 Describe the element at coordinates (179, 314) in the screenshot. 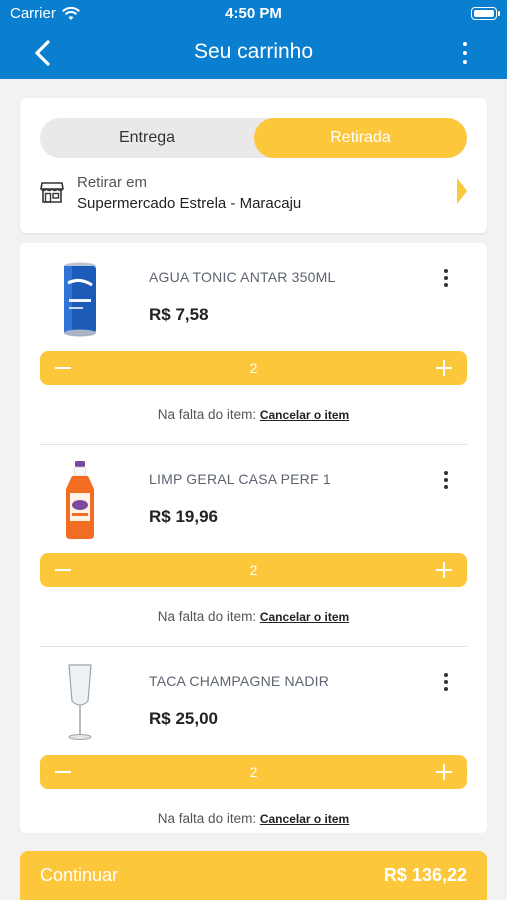

I see `product-price: R$ 7,58` at that location.